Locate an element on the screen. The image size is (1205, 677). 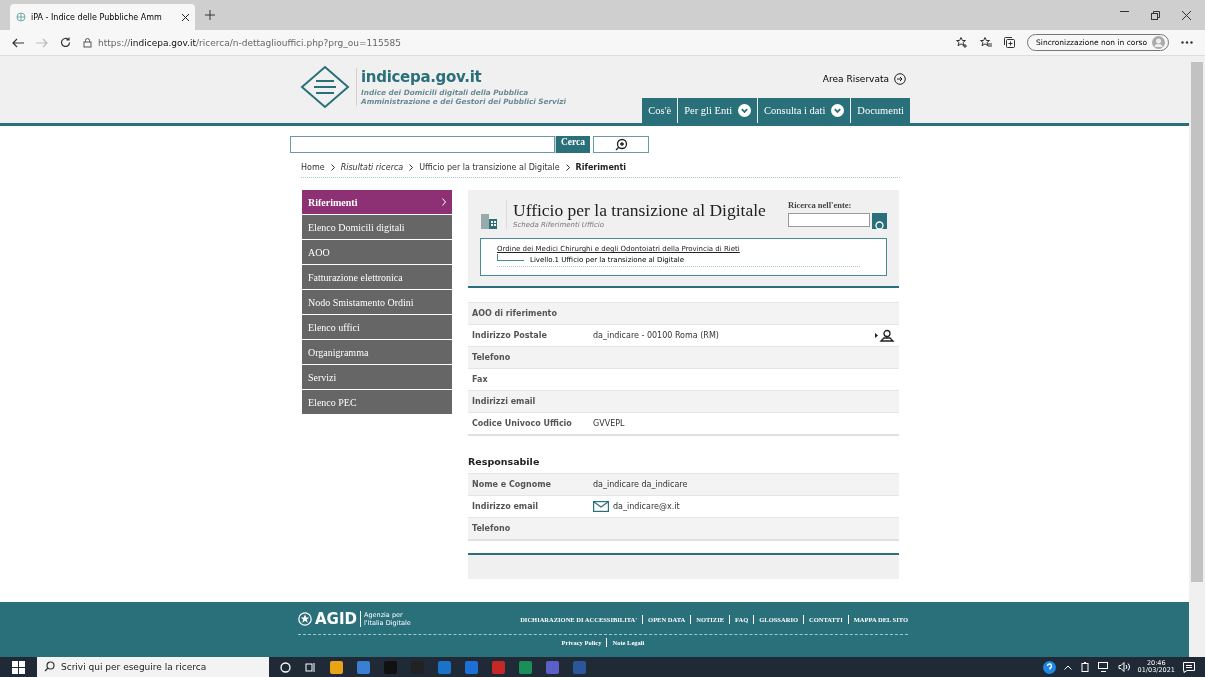
nav-item: Documenti is located at coordinates (880, 110).